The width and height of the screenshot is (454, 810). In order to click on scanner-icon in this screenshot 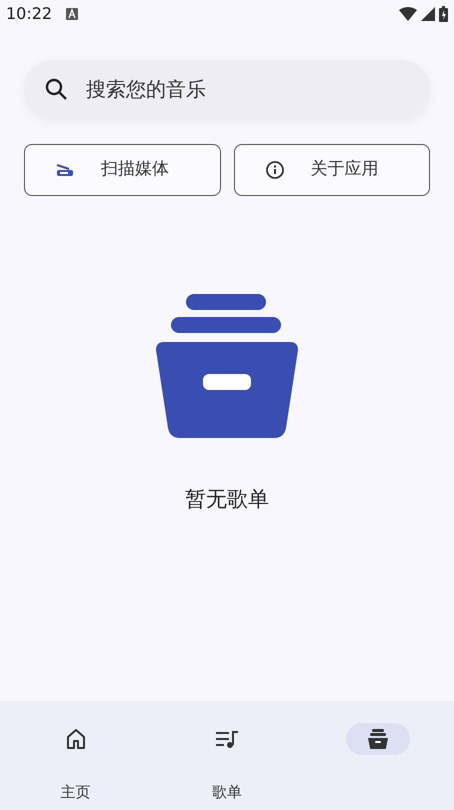, I will do `click(65, 170)`.